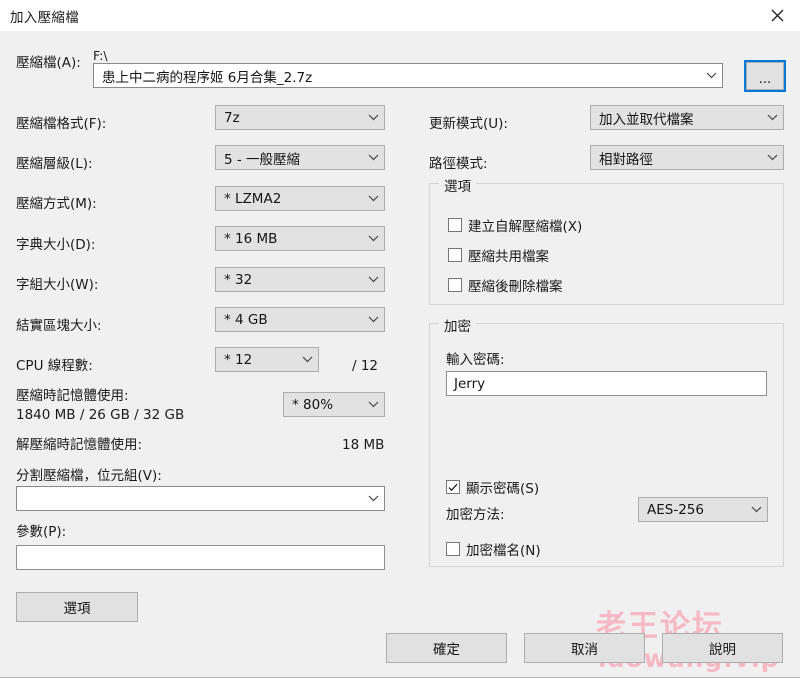 The height and width of the screenshot is (678, 800). I want to click on memory-usage-value: * 80%, so click(313, 404).